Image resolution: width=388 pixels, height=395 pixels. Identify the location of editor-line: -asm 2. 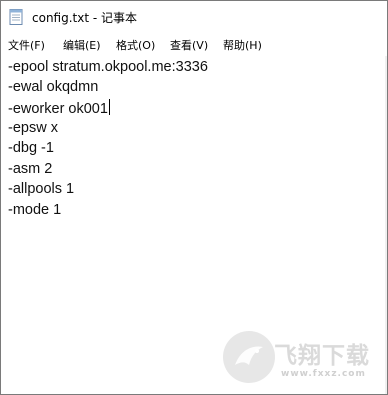
(30, 169).